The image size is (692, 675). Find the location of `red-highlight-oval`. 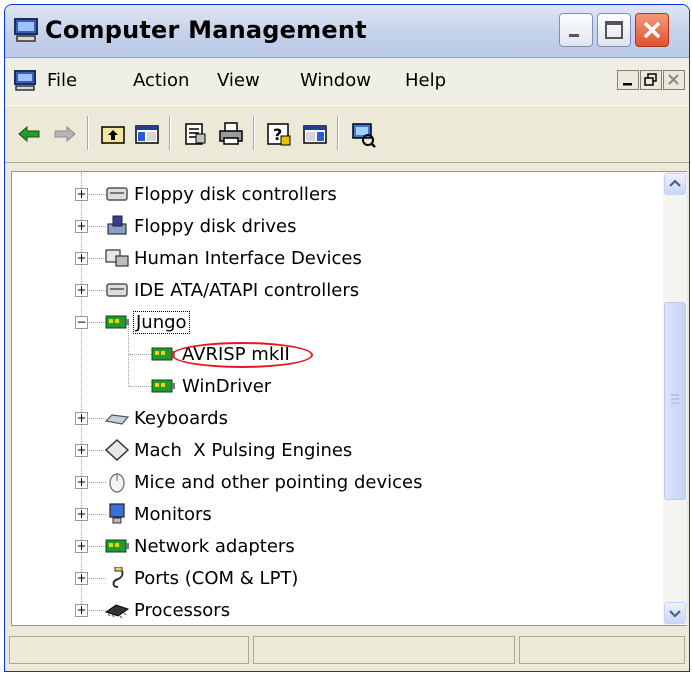

red-highlight-oval is located at coordinates (242, 355).